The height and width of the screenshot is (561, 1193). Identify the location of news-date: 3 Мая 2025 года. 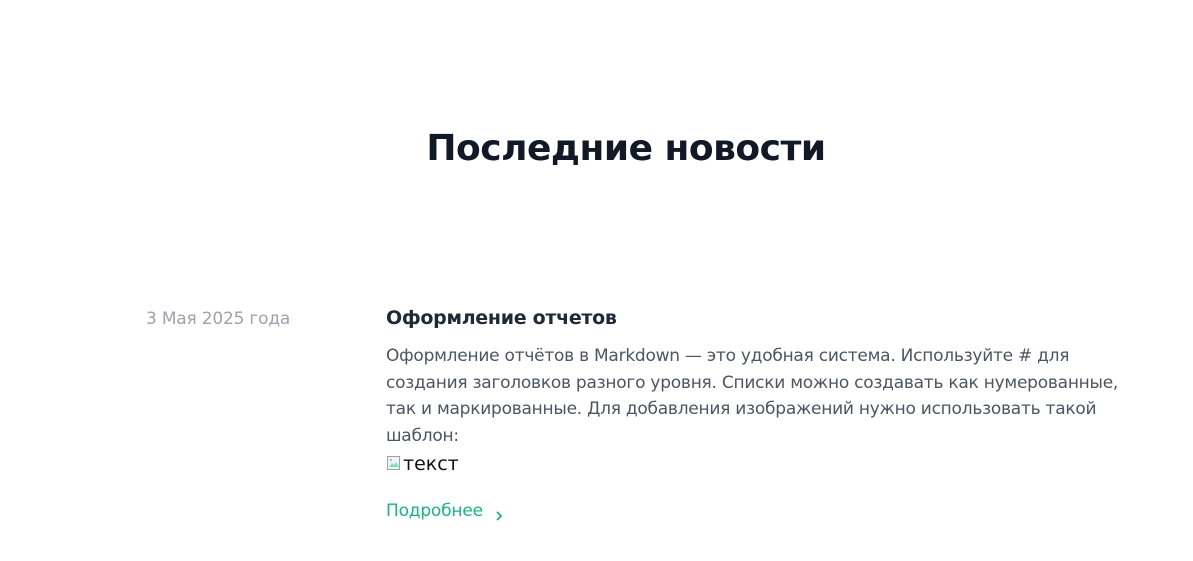
(218, 319).